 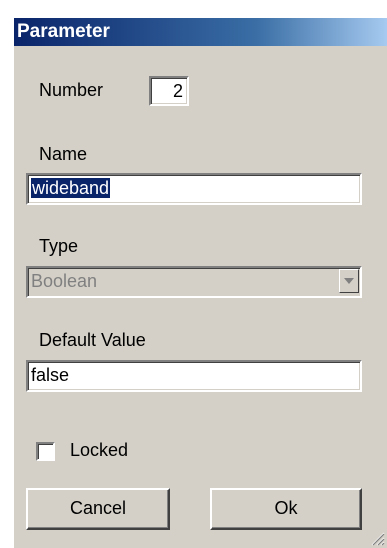 I want to click on ok-button: Ok, so click(x=286, y=509).